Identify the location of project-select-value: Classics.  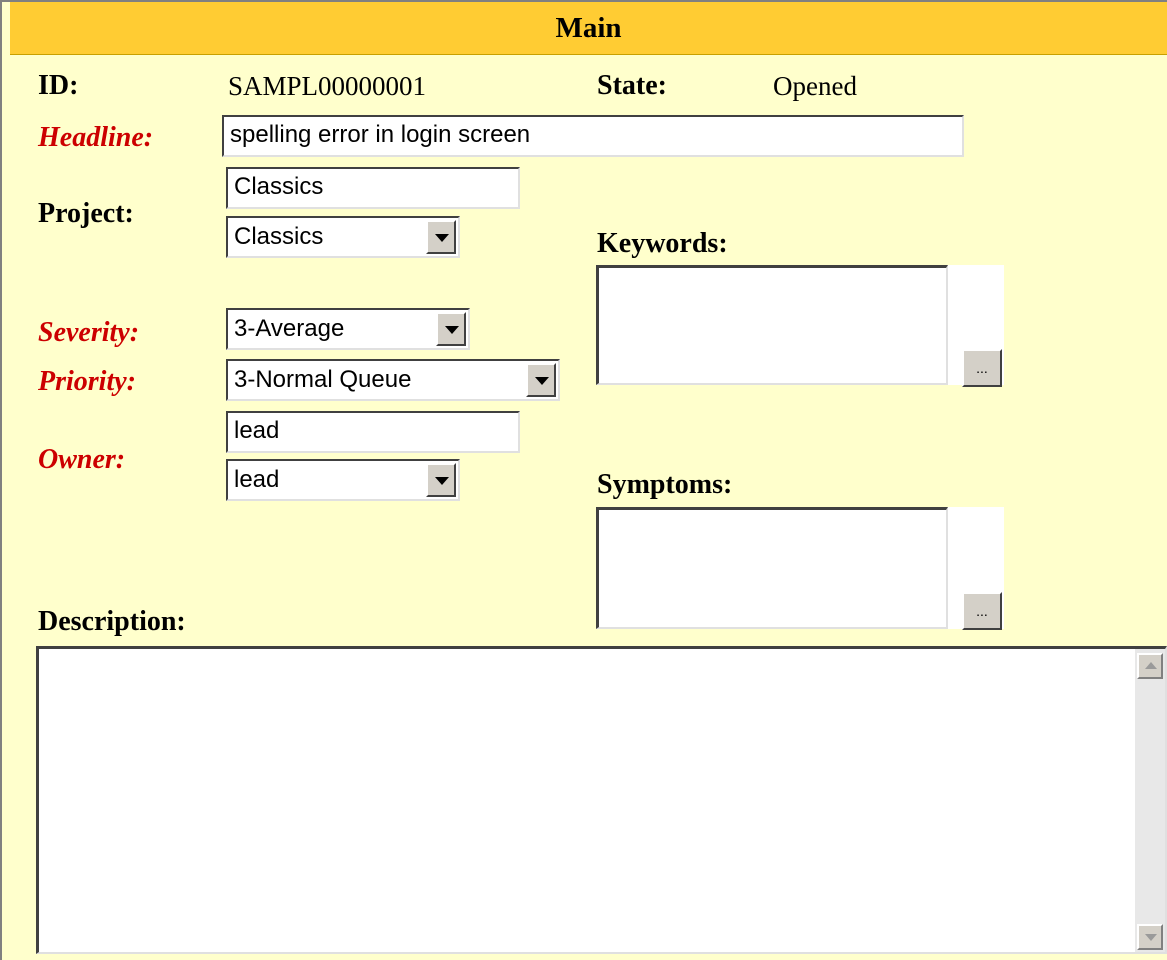
(279, 236).